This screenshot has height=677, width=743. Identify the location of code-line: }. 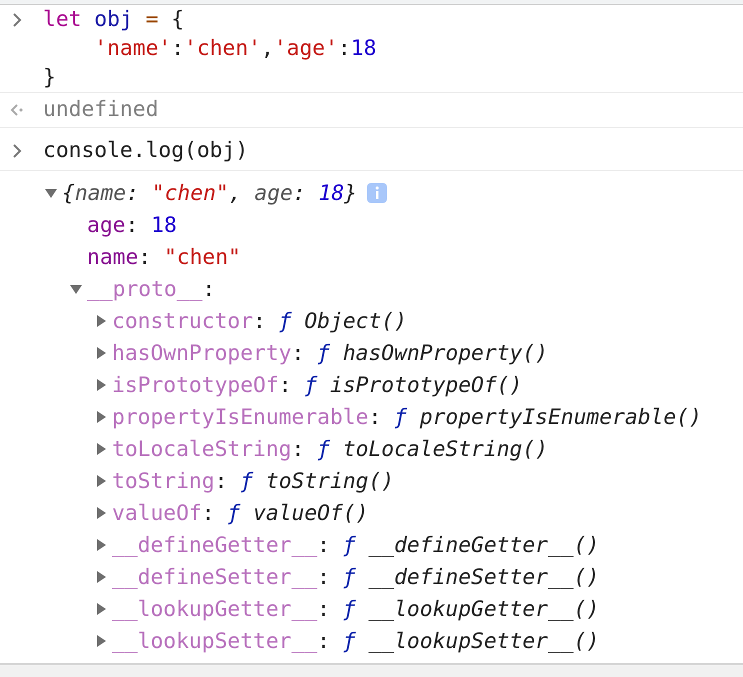
(49, 77).